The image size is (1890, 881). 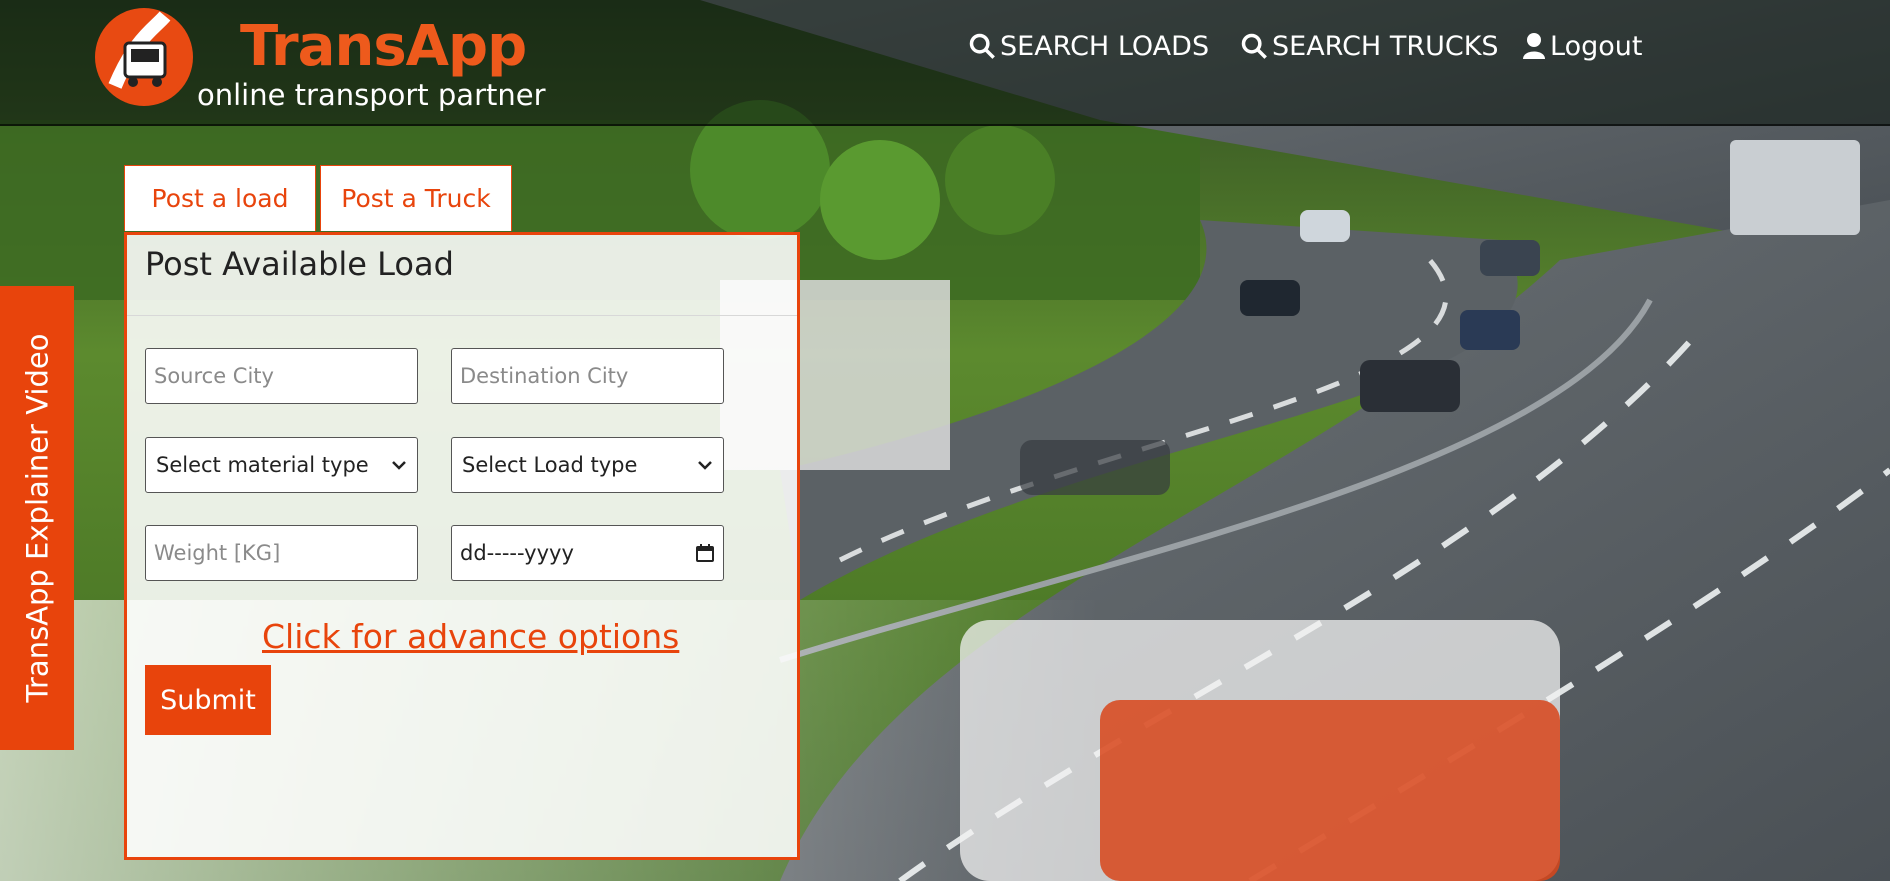 I want to click on source-city-input, so click(x=281, y=376).